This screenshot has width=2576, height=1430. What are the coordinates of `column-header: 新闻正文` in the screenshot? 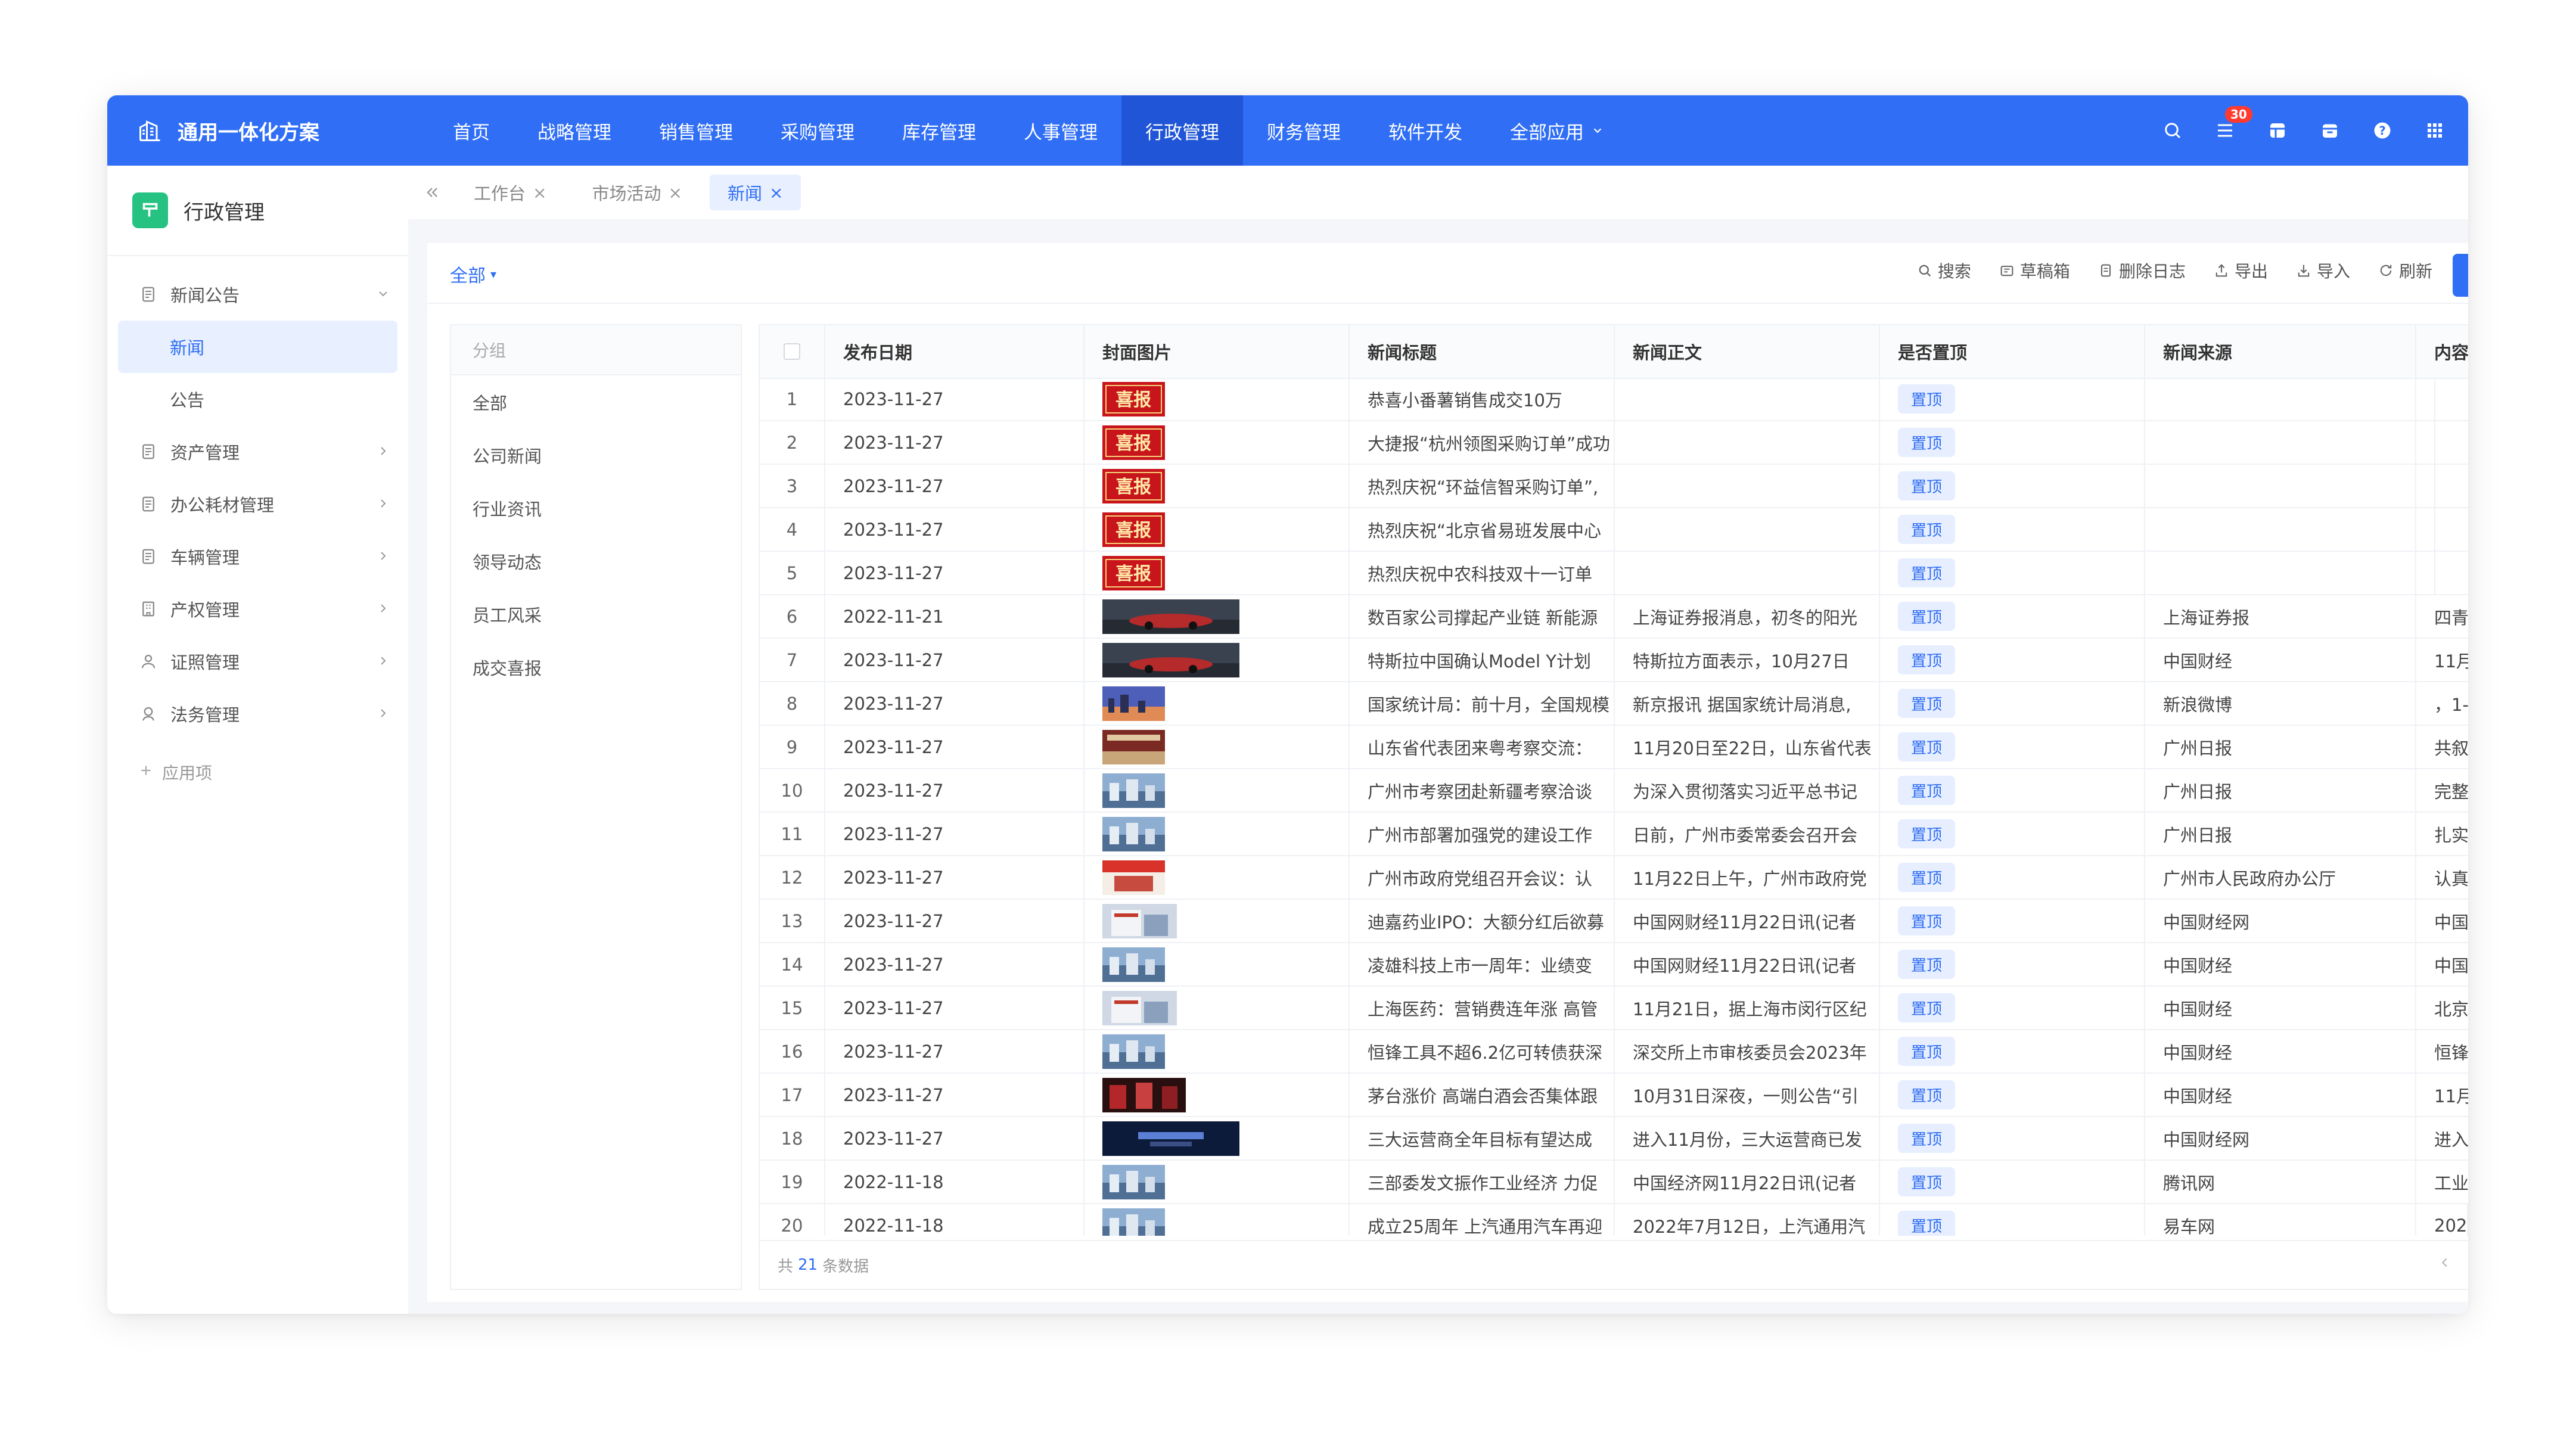 It's located at (1747, 351).